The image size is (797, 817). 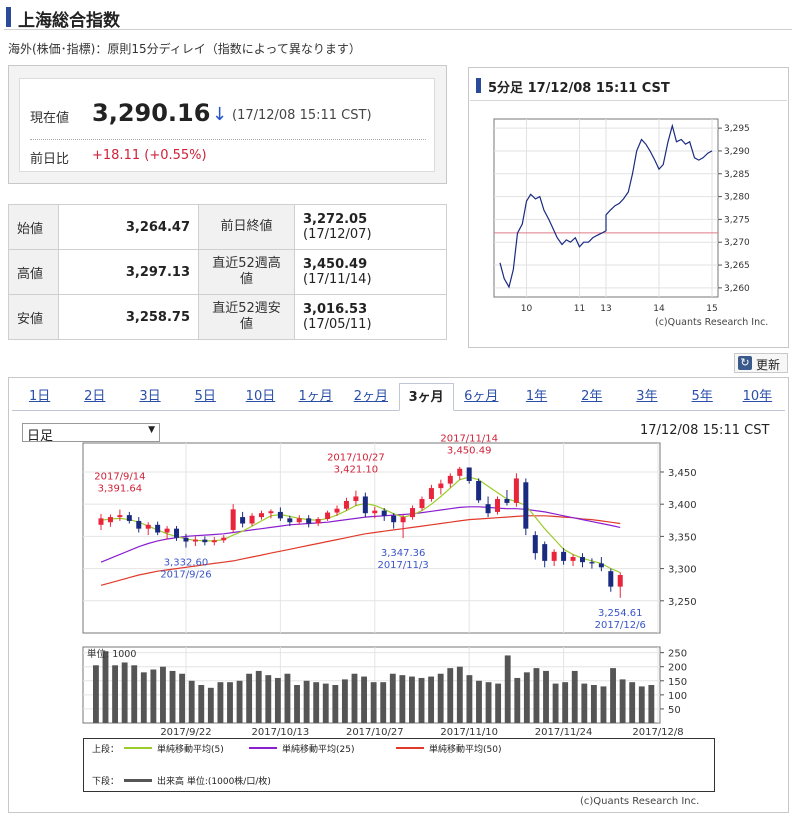 What do you see at coordinates (50, 118) in the screenshot?
I see `current-value-label: 現在値` at bounding box center [50, 118].